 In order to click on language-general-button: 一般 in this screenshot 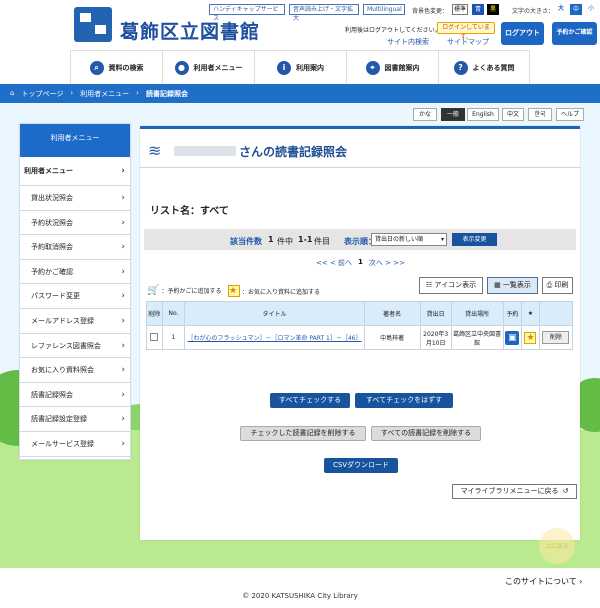, I will do `click(453, 114)`.